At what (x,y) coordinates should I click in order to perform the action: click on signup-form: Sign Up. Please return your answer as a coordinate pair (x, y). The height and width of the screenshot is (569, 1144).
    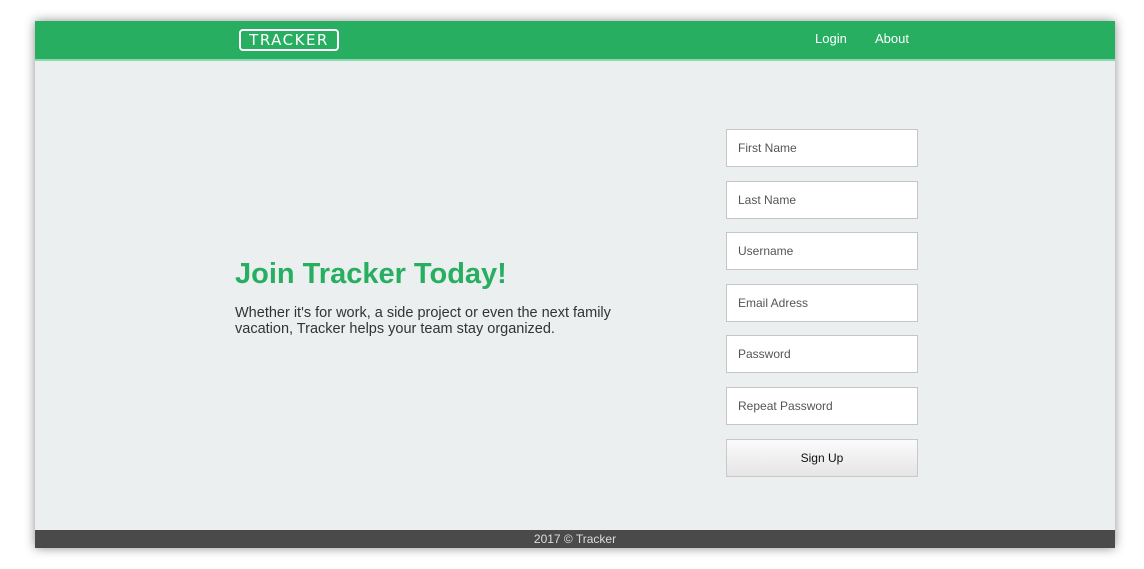
    Looking at the image, I should click on (822, 303).